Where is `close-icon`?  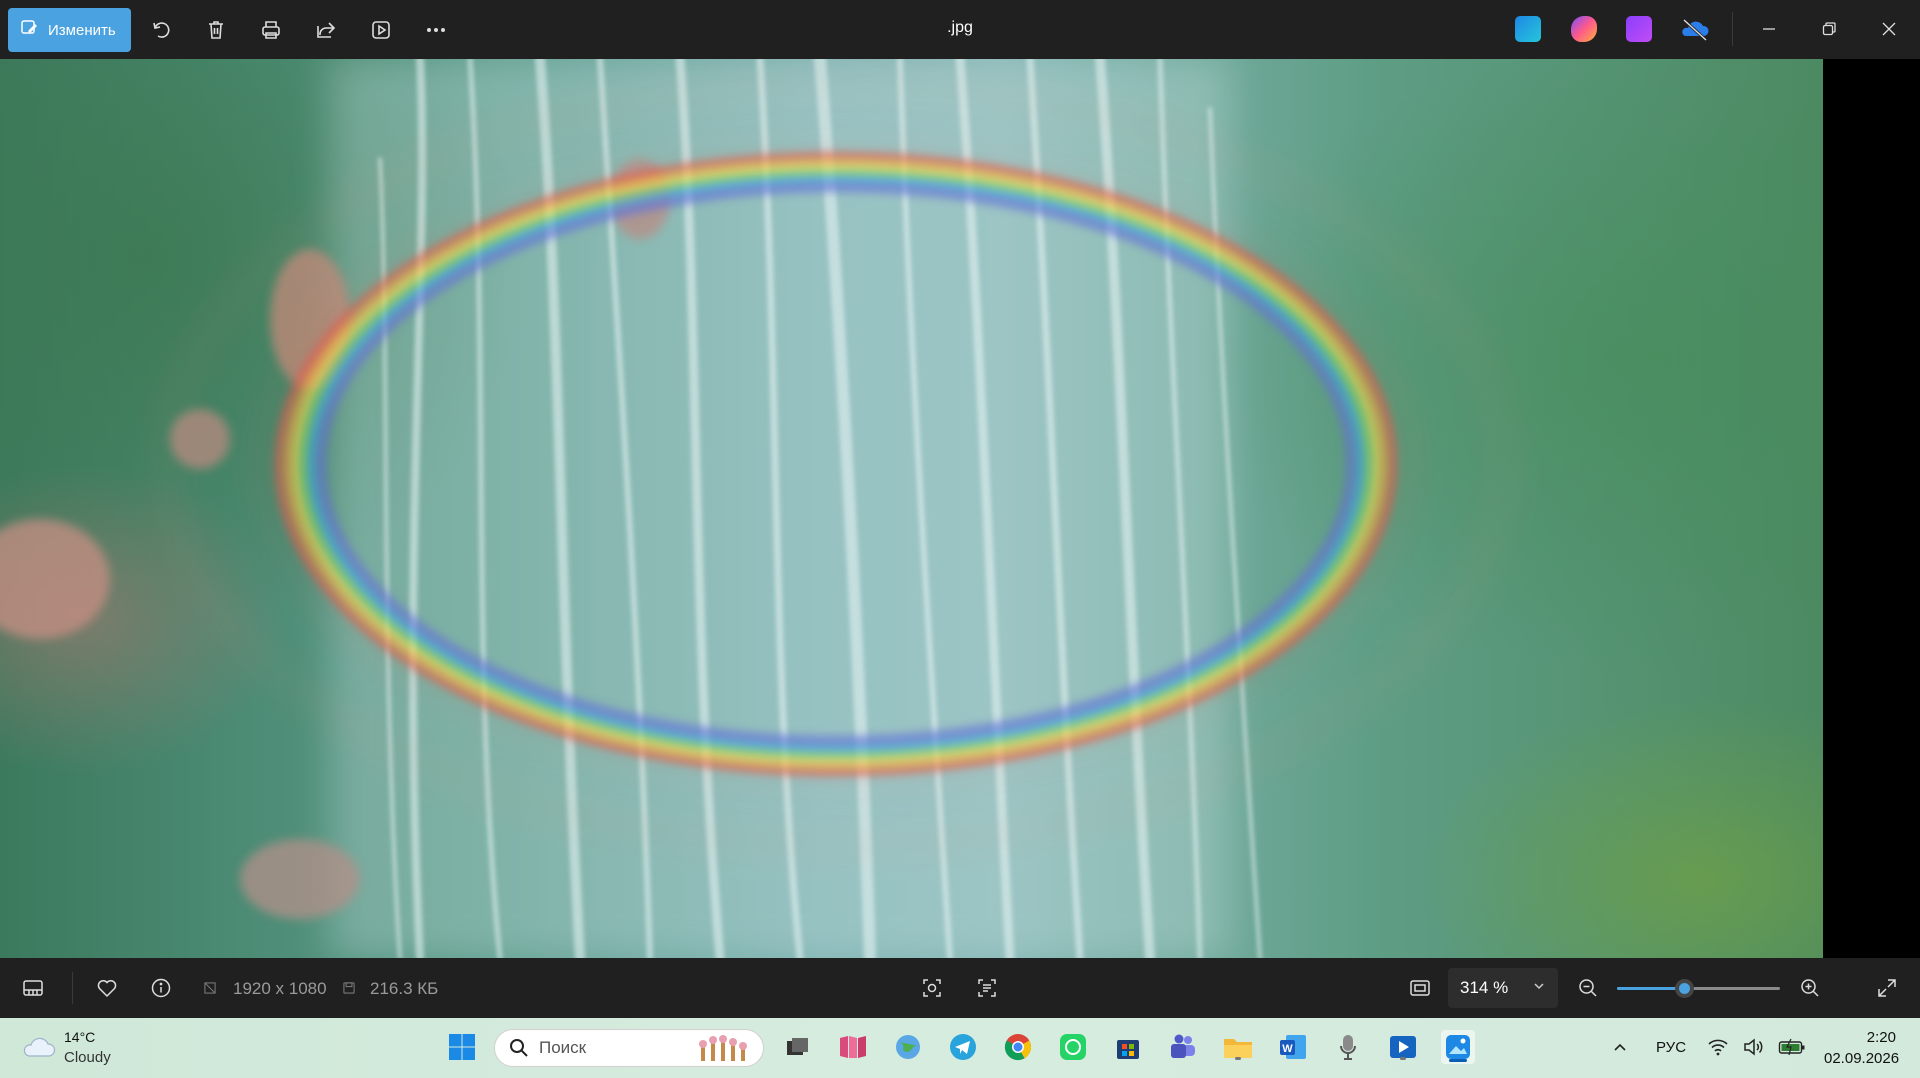
close-icon is located at coordinates (1889, 29).